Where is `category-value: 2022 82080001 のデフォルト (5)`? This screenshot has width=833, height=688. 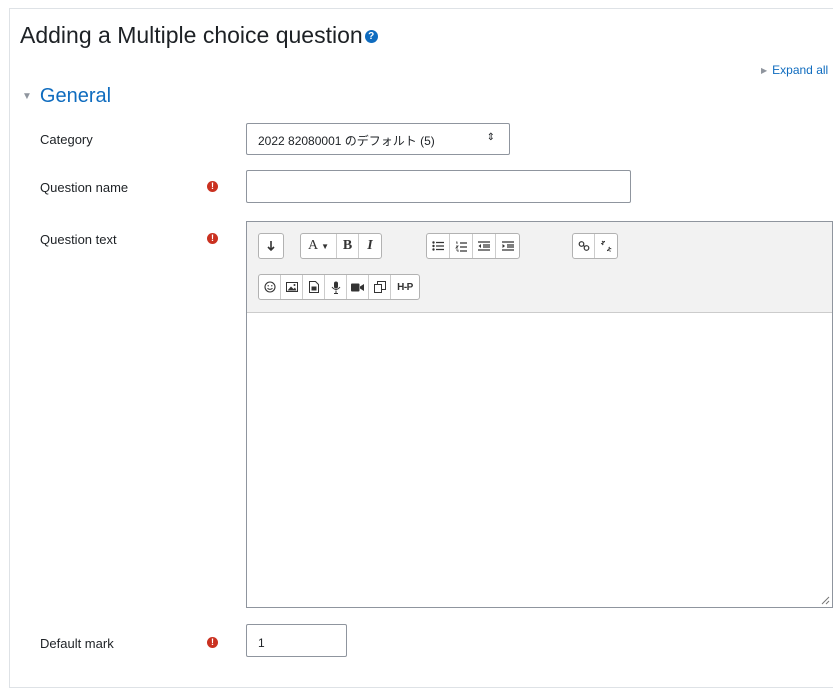
category-value: 2022 82080001 のデフォルト (5) is located at coordinates (346, 141).